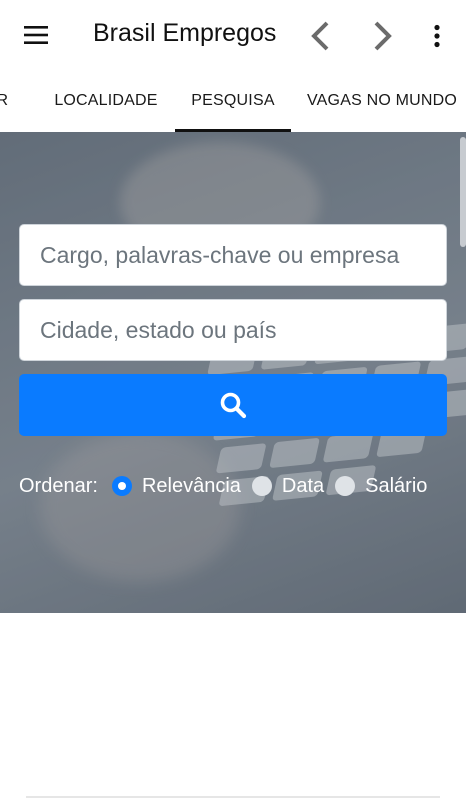  I want to click on more-options-button, so click(437, 36).